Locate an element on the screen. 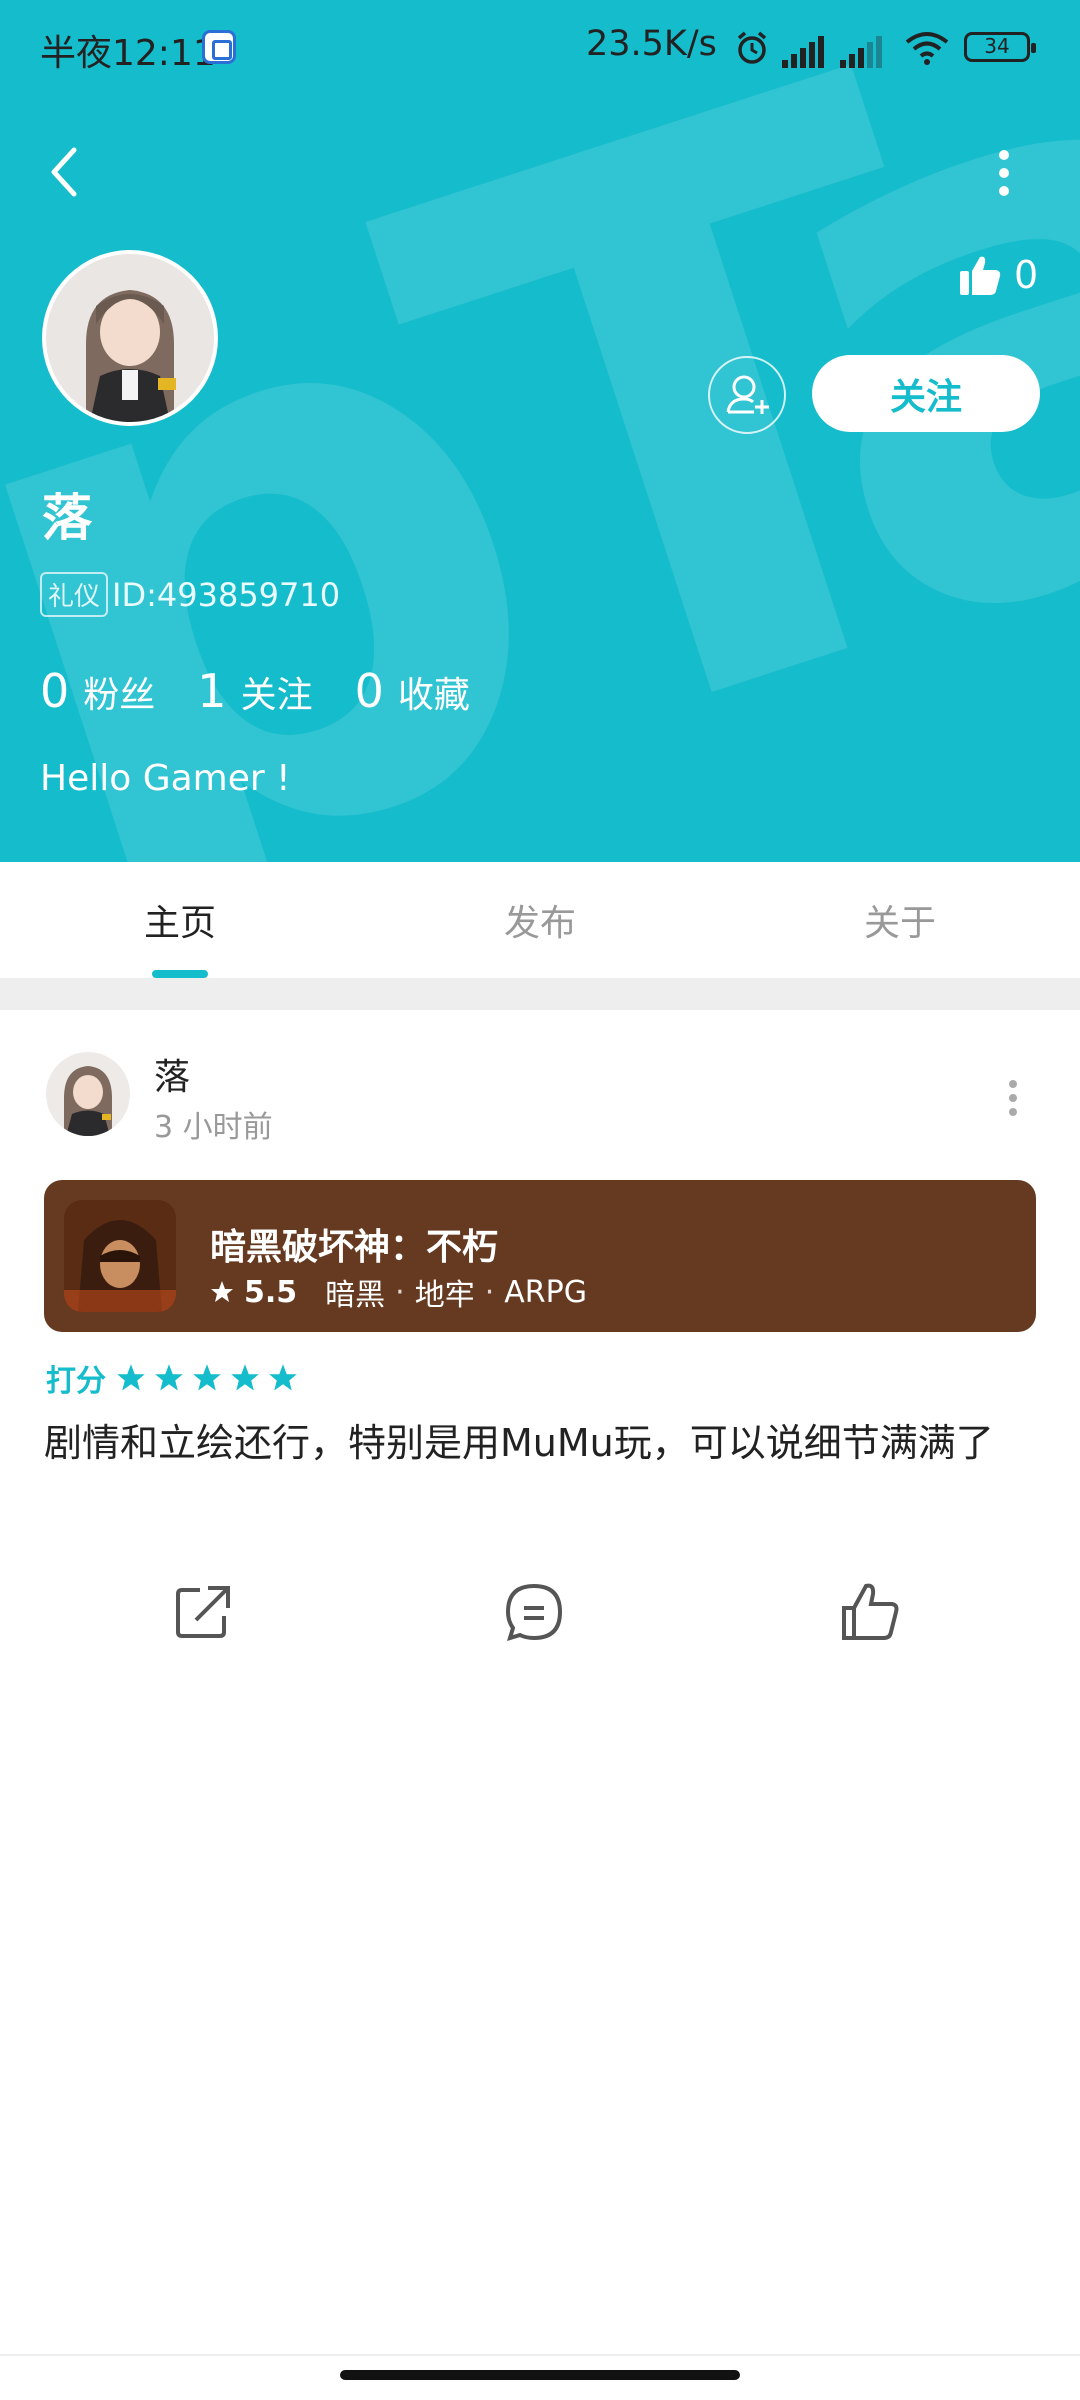  stat-favorites: 0 收藏 is located at coordinates (412, 691).